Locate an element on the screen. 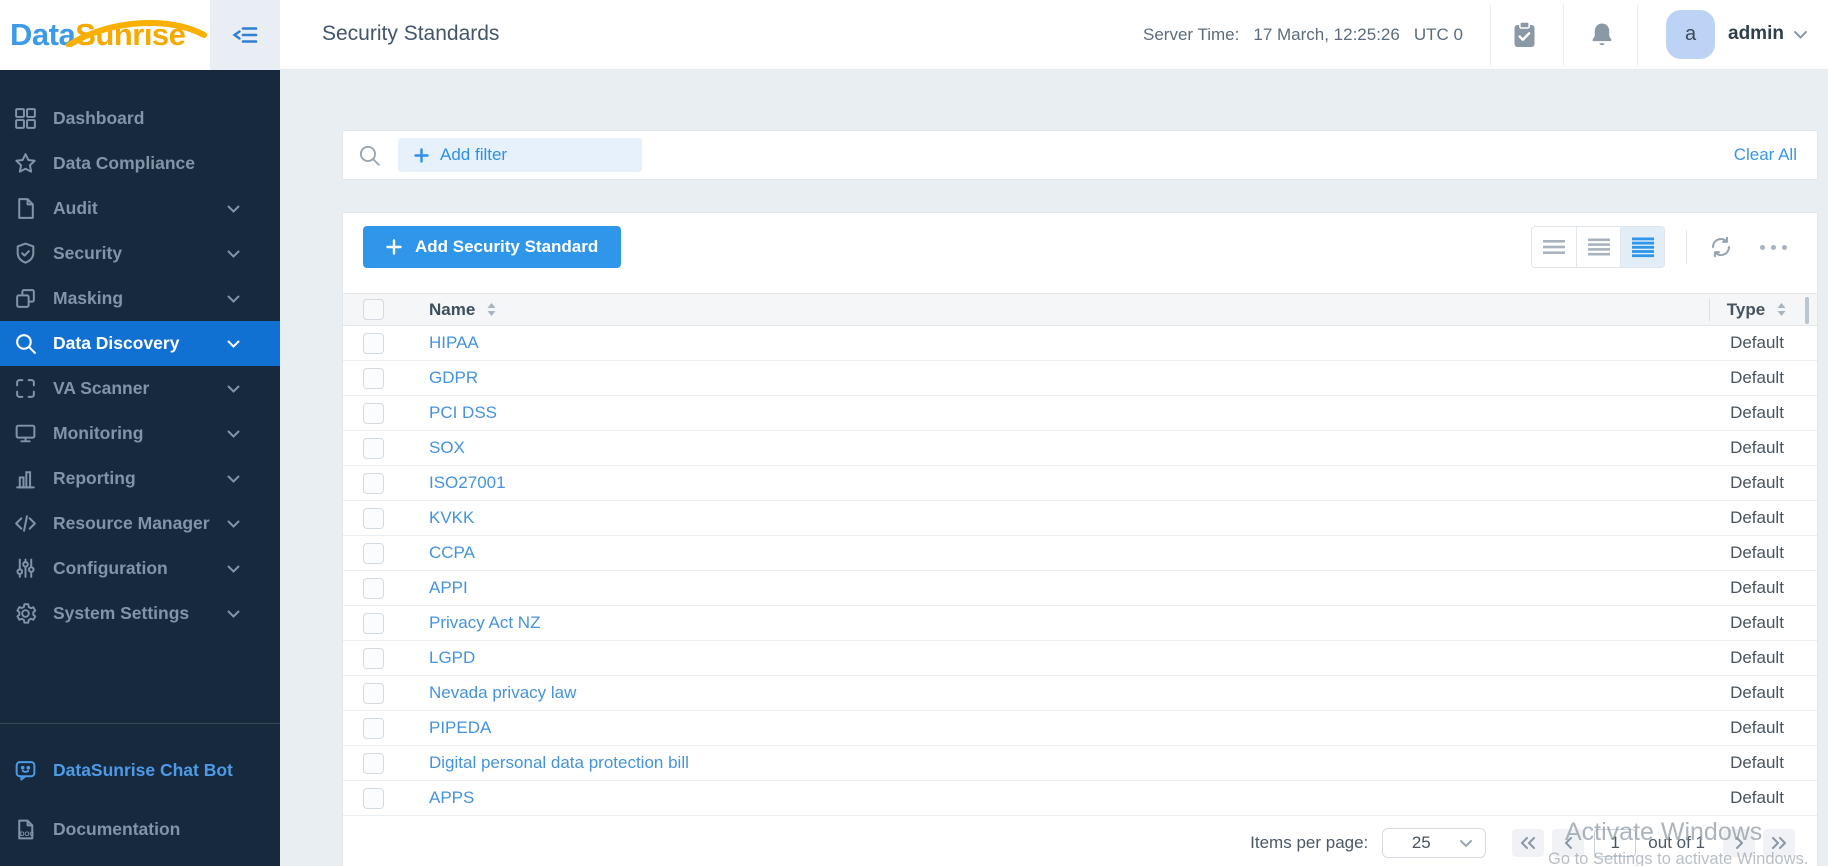 This screenshot has height=866, width=1828. view-density-toggle is located at coordinates (1598, 247).